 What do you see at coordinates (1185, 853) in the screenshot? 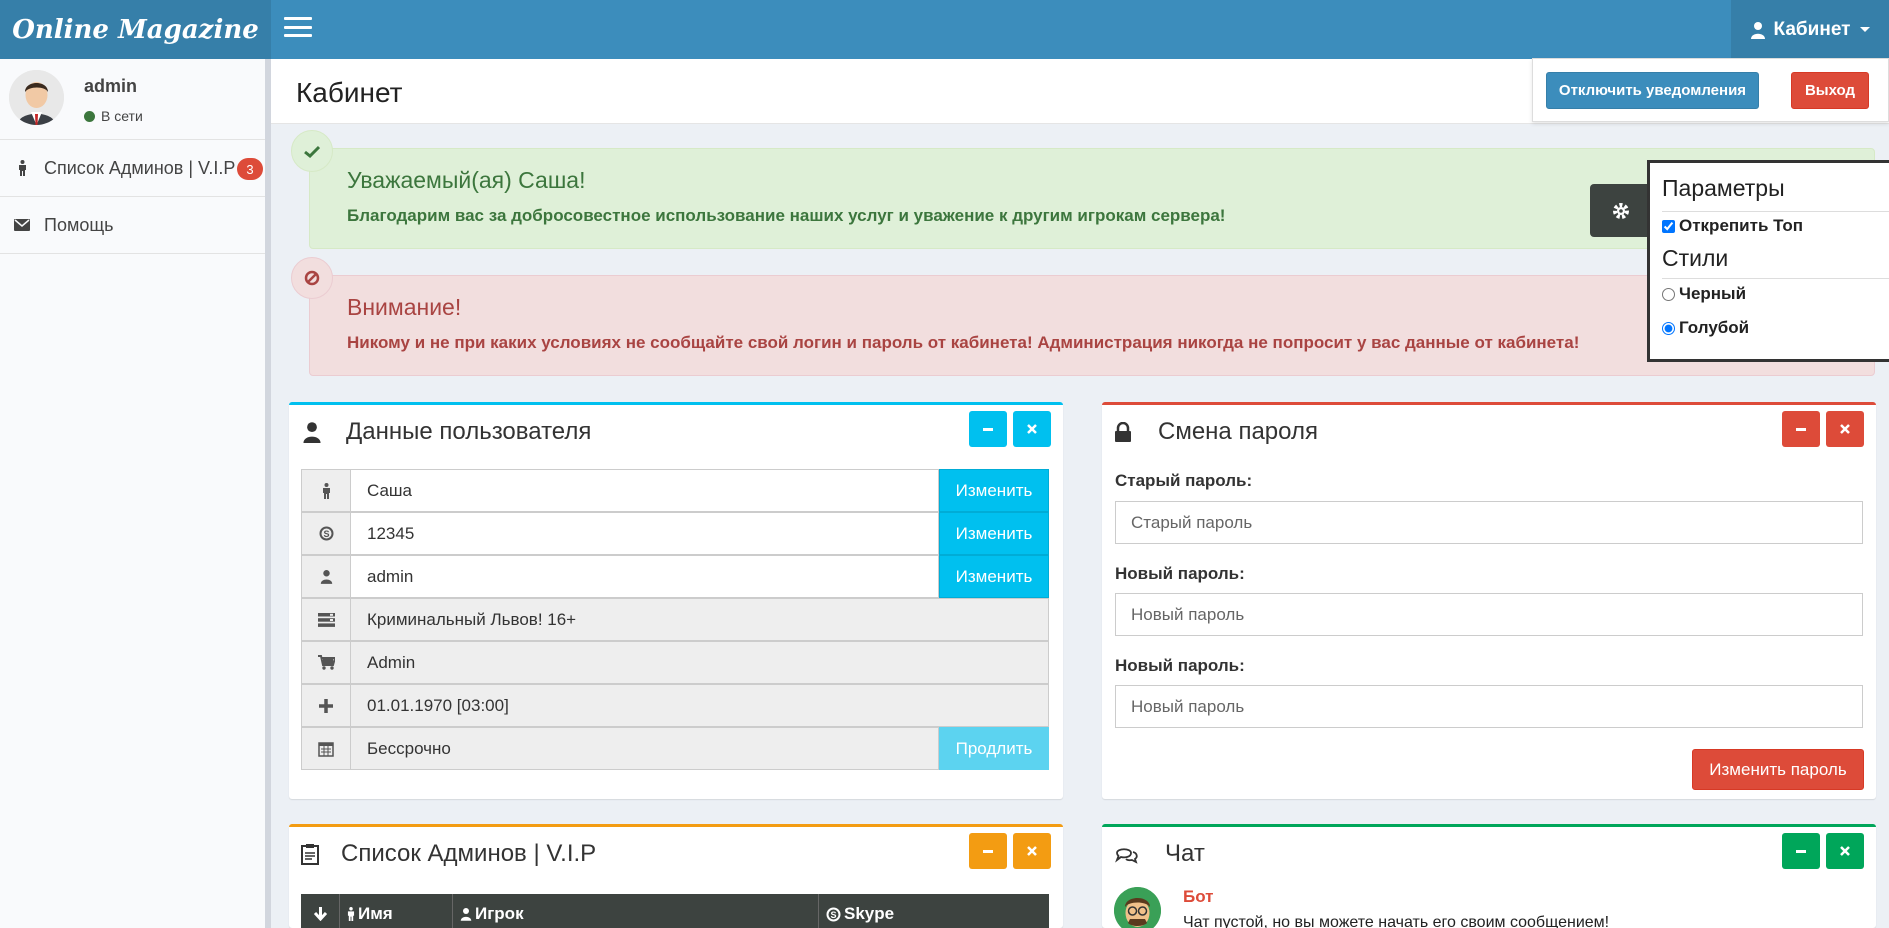
I see `box-title: Чат` at bounding box center [1185, 853].